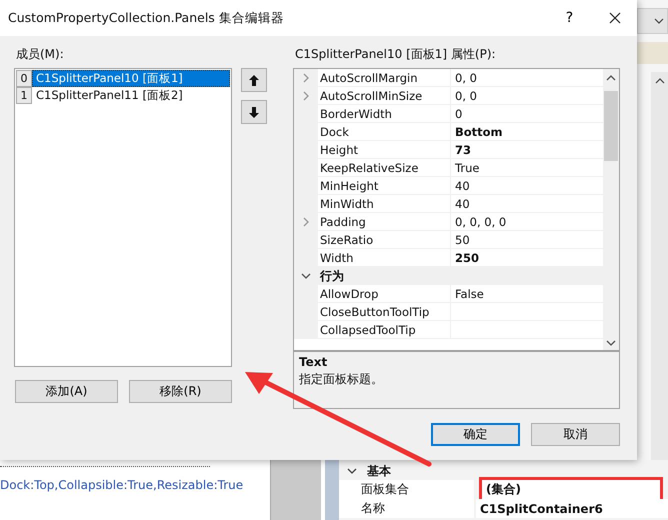 This screenshot has height=520, width=668. I want to click on property-name: Height, so click(384, 150).